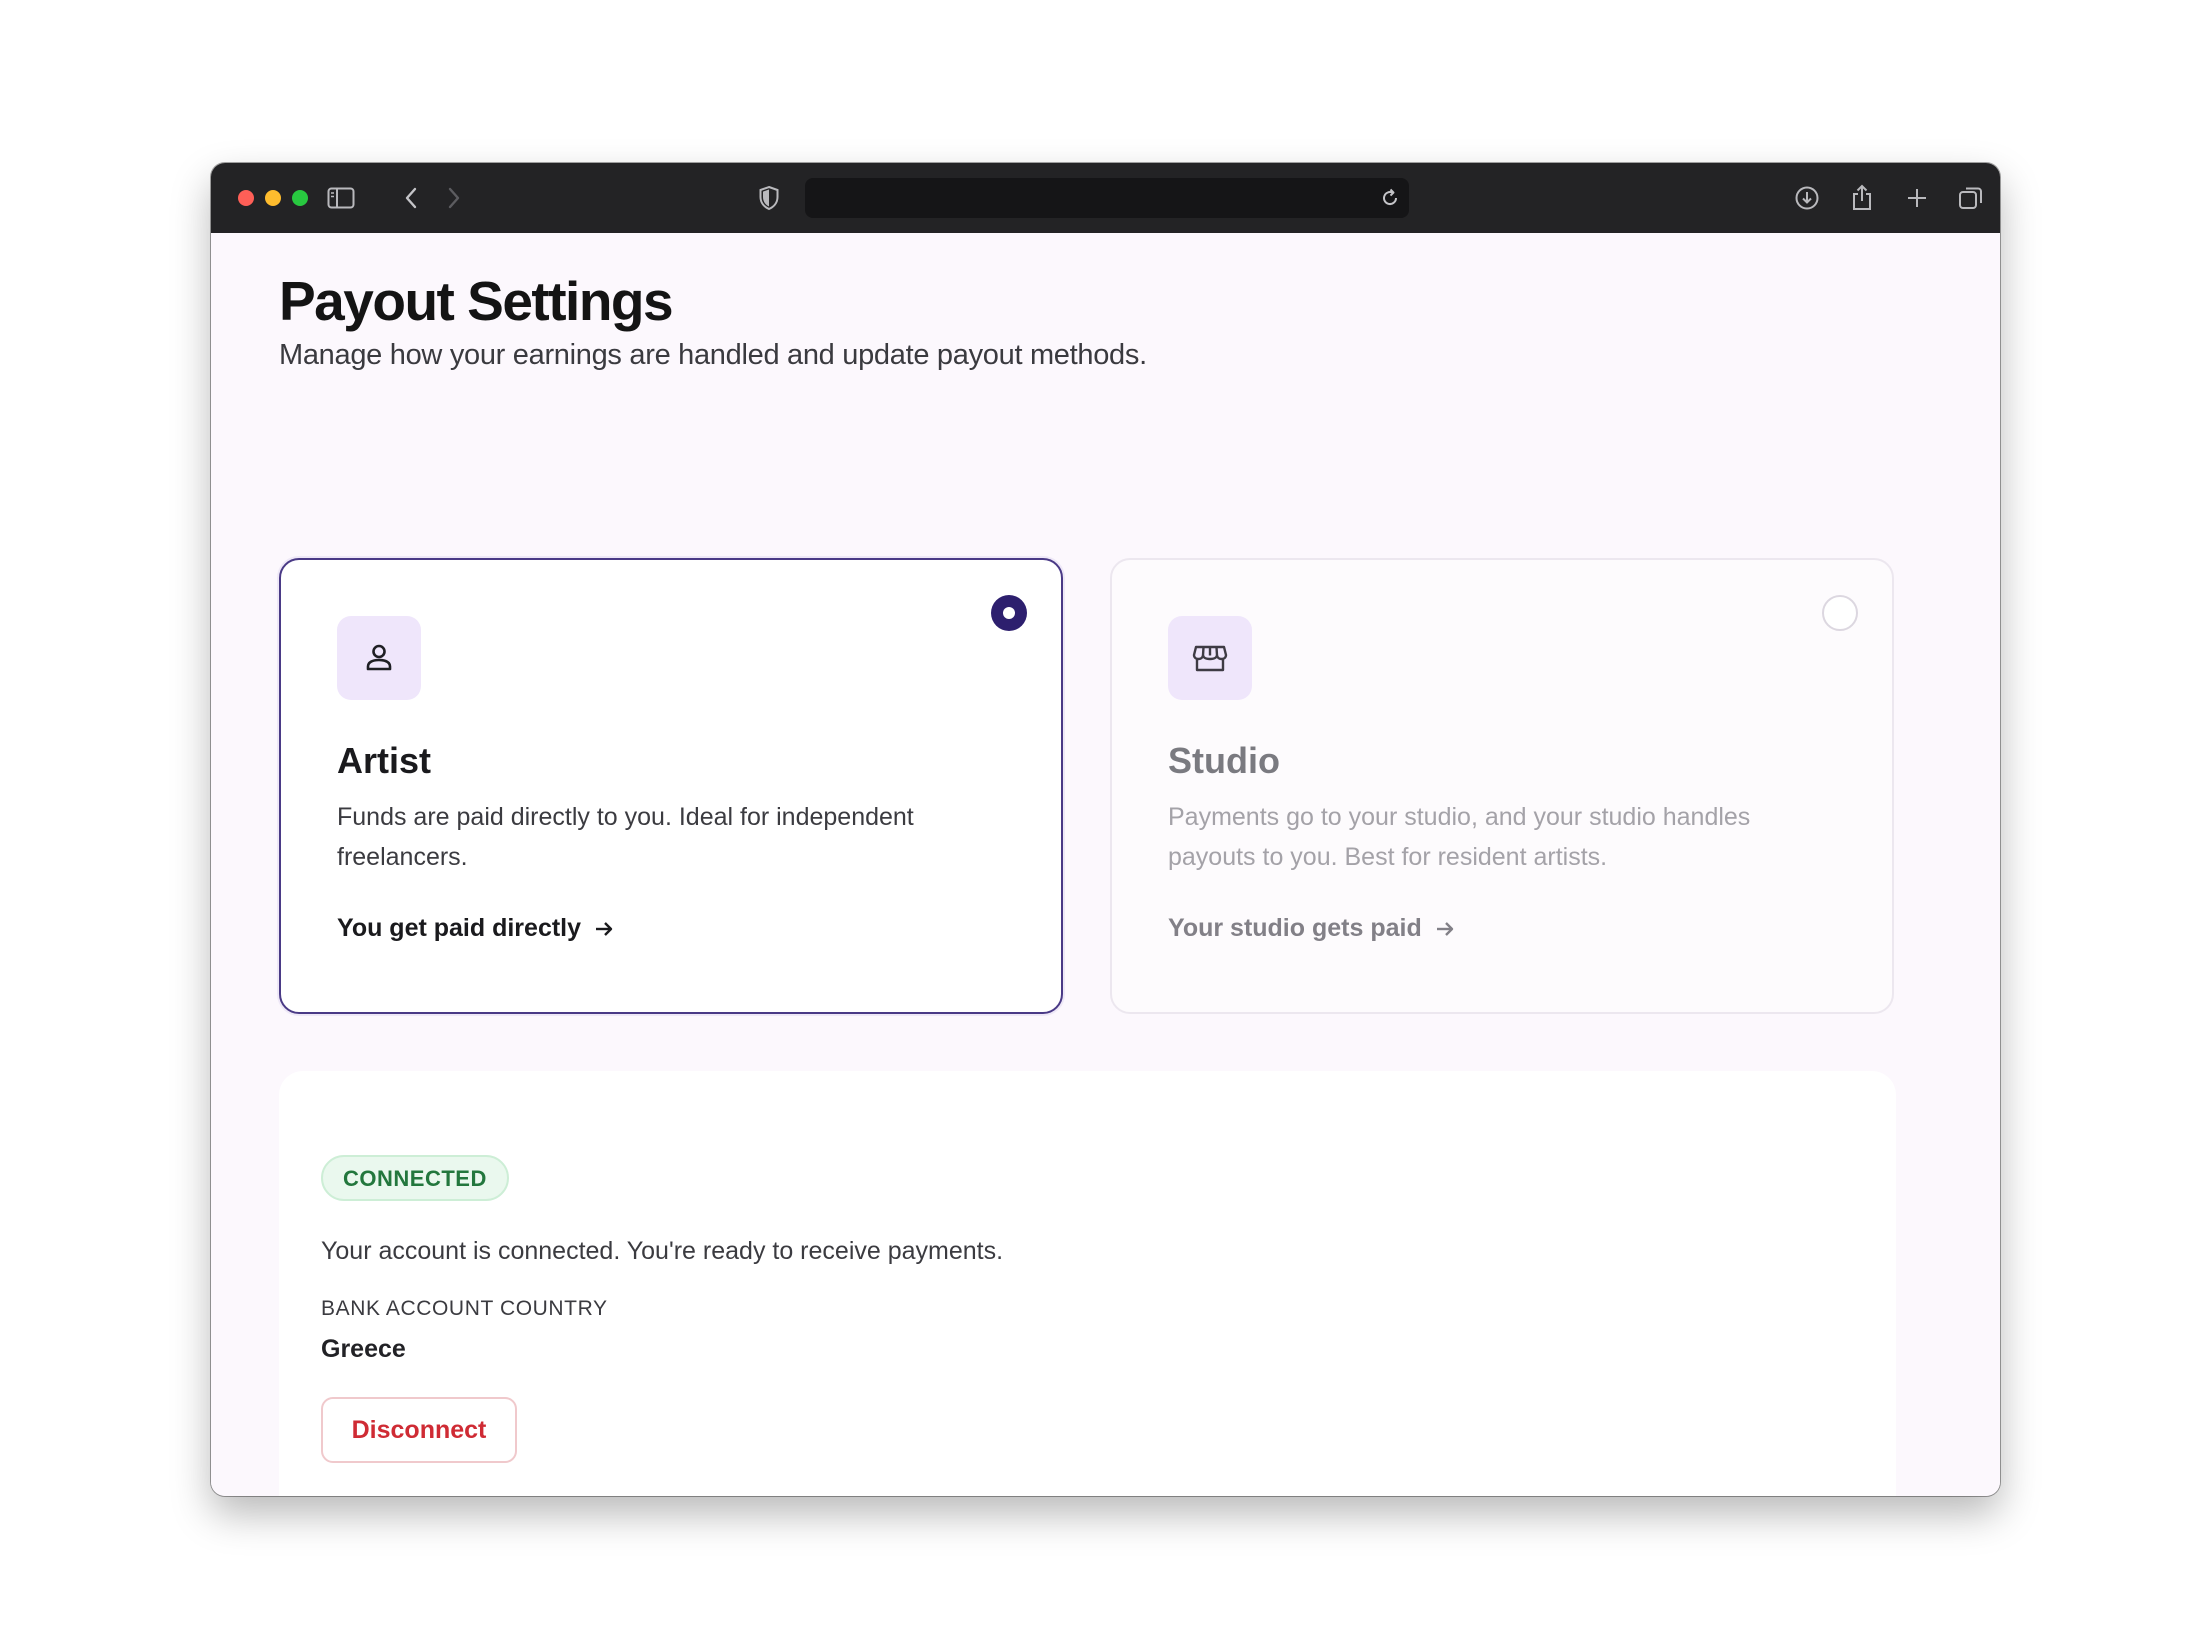 The height and width of the screenshot is (1650, 2200). I want to click on storefront-icon, so click(1210, 658).